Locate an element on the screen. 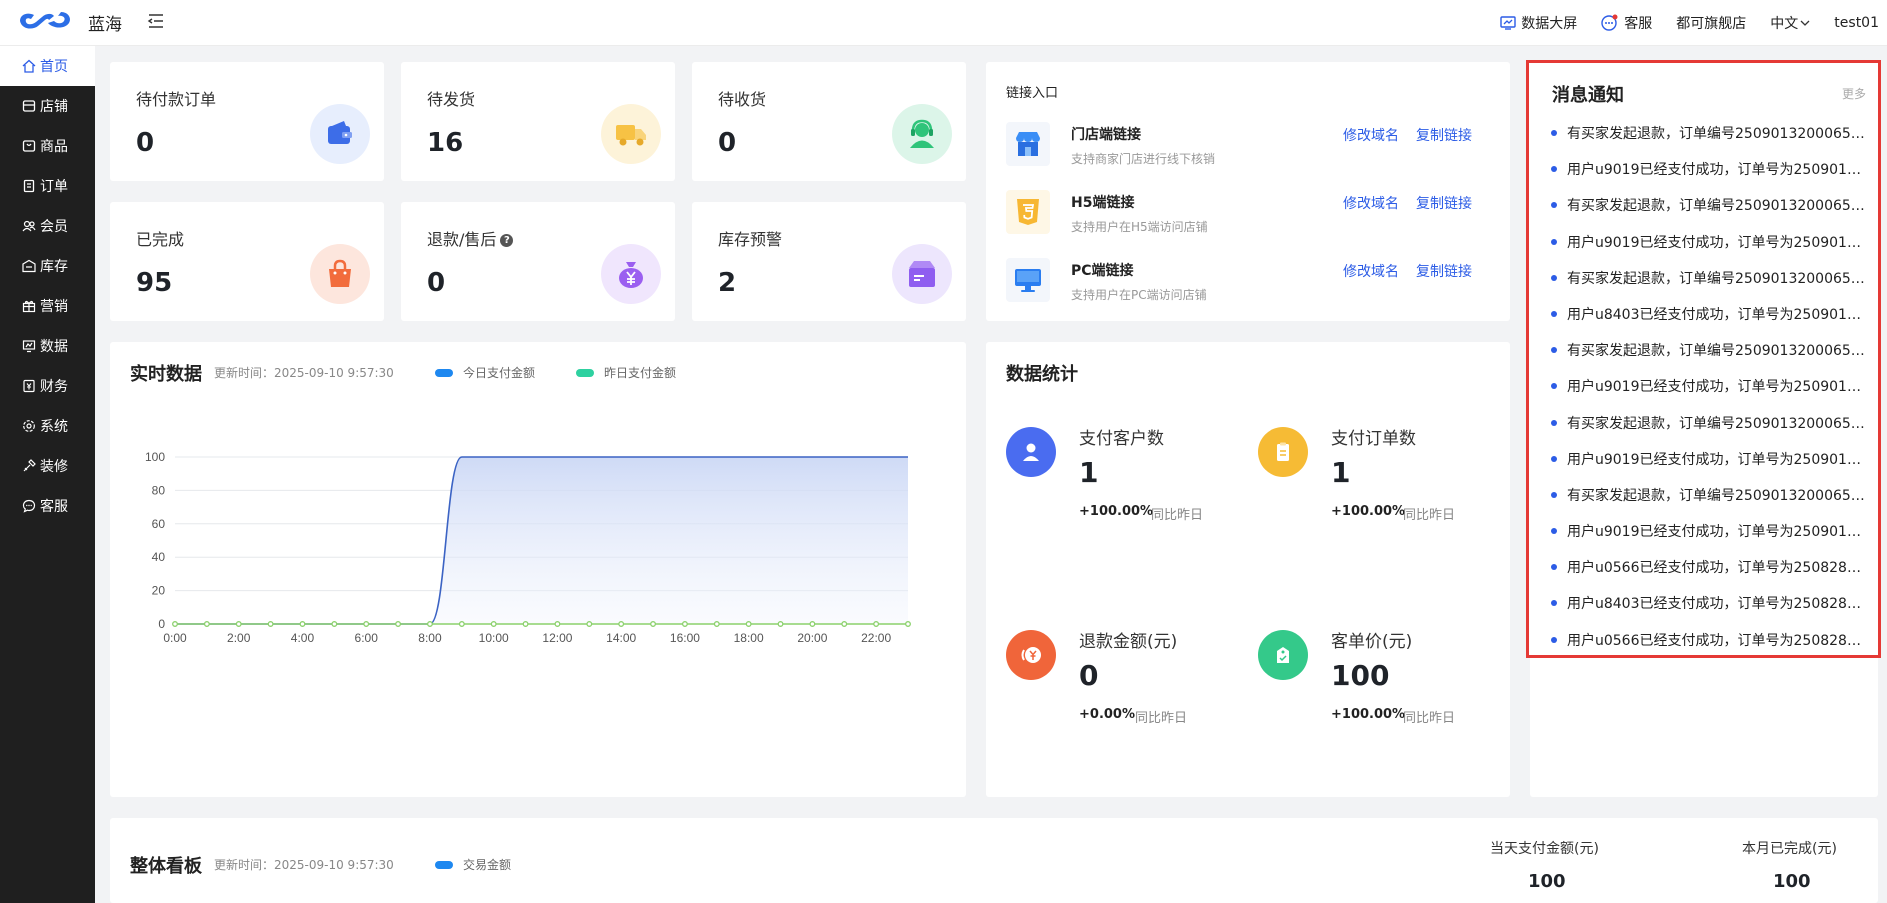 The width and height of the screenshot is (1887, 903). stat-card-refund: 退款/售后? 0 is located at coordinates (538, 261).